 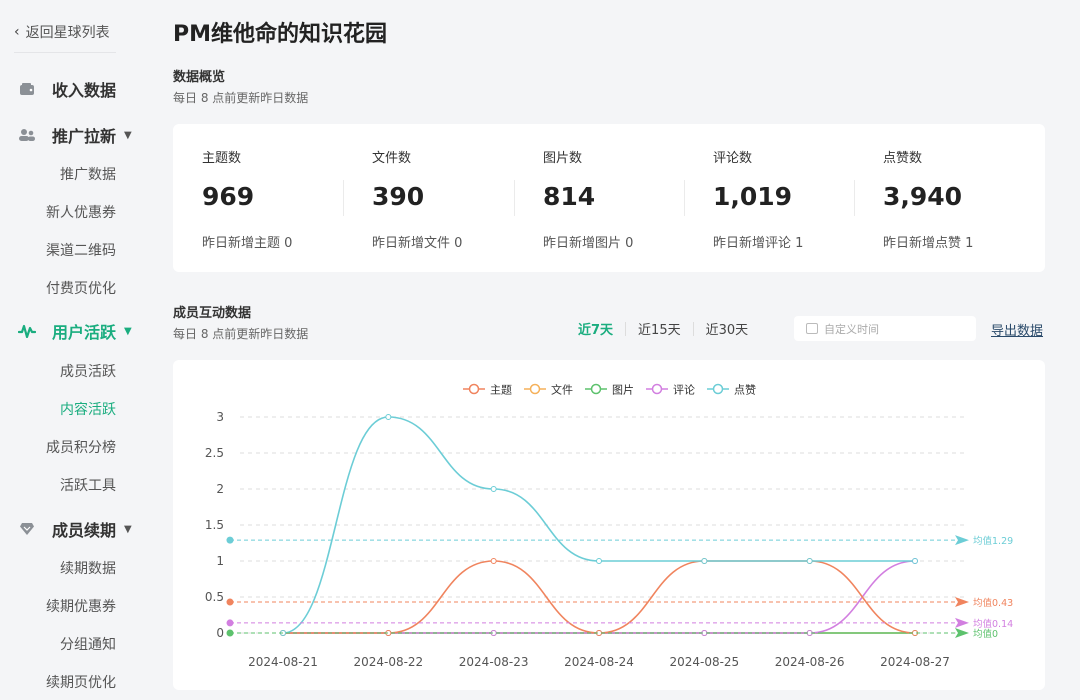 What do you see at coordinates (812, 328) in the screenshot?
I see `calendar-icon` at bounding box center [812, 328].